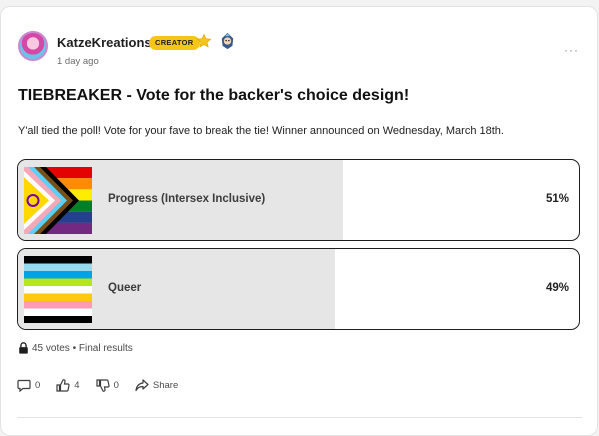  I want to click on poll-option-label: Queer, so click(125, 288).